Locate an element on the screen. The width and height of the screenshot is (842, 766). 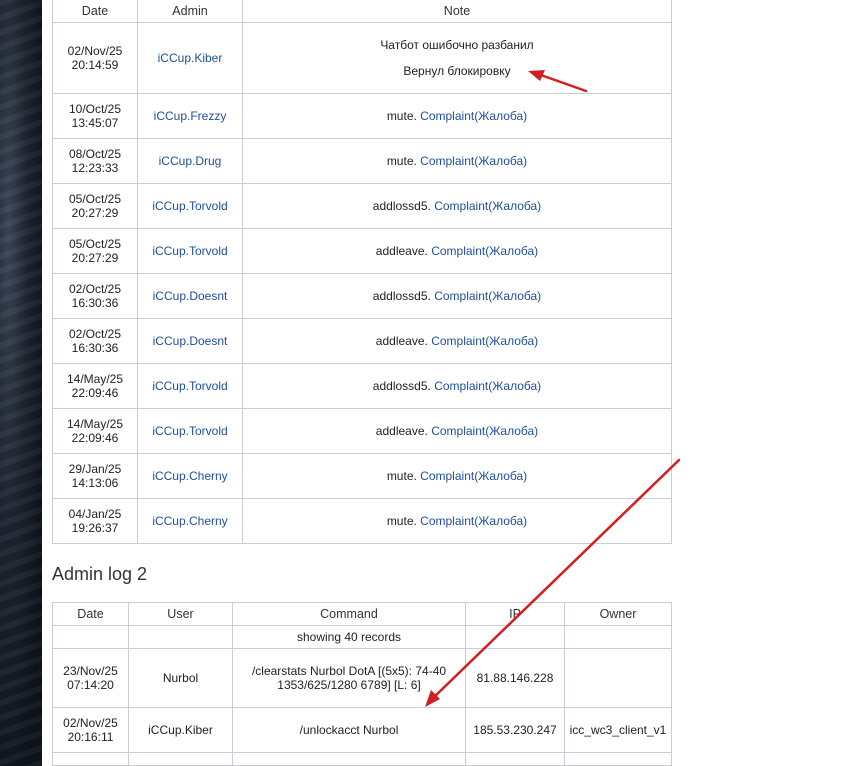
admin-cell: iCCup.Frezzy is located at coordinates (190, 116).